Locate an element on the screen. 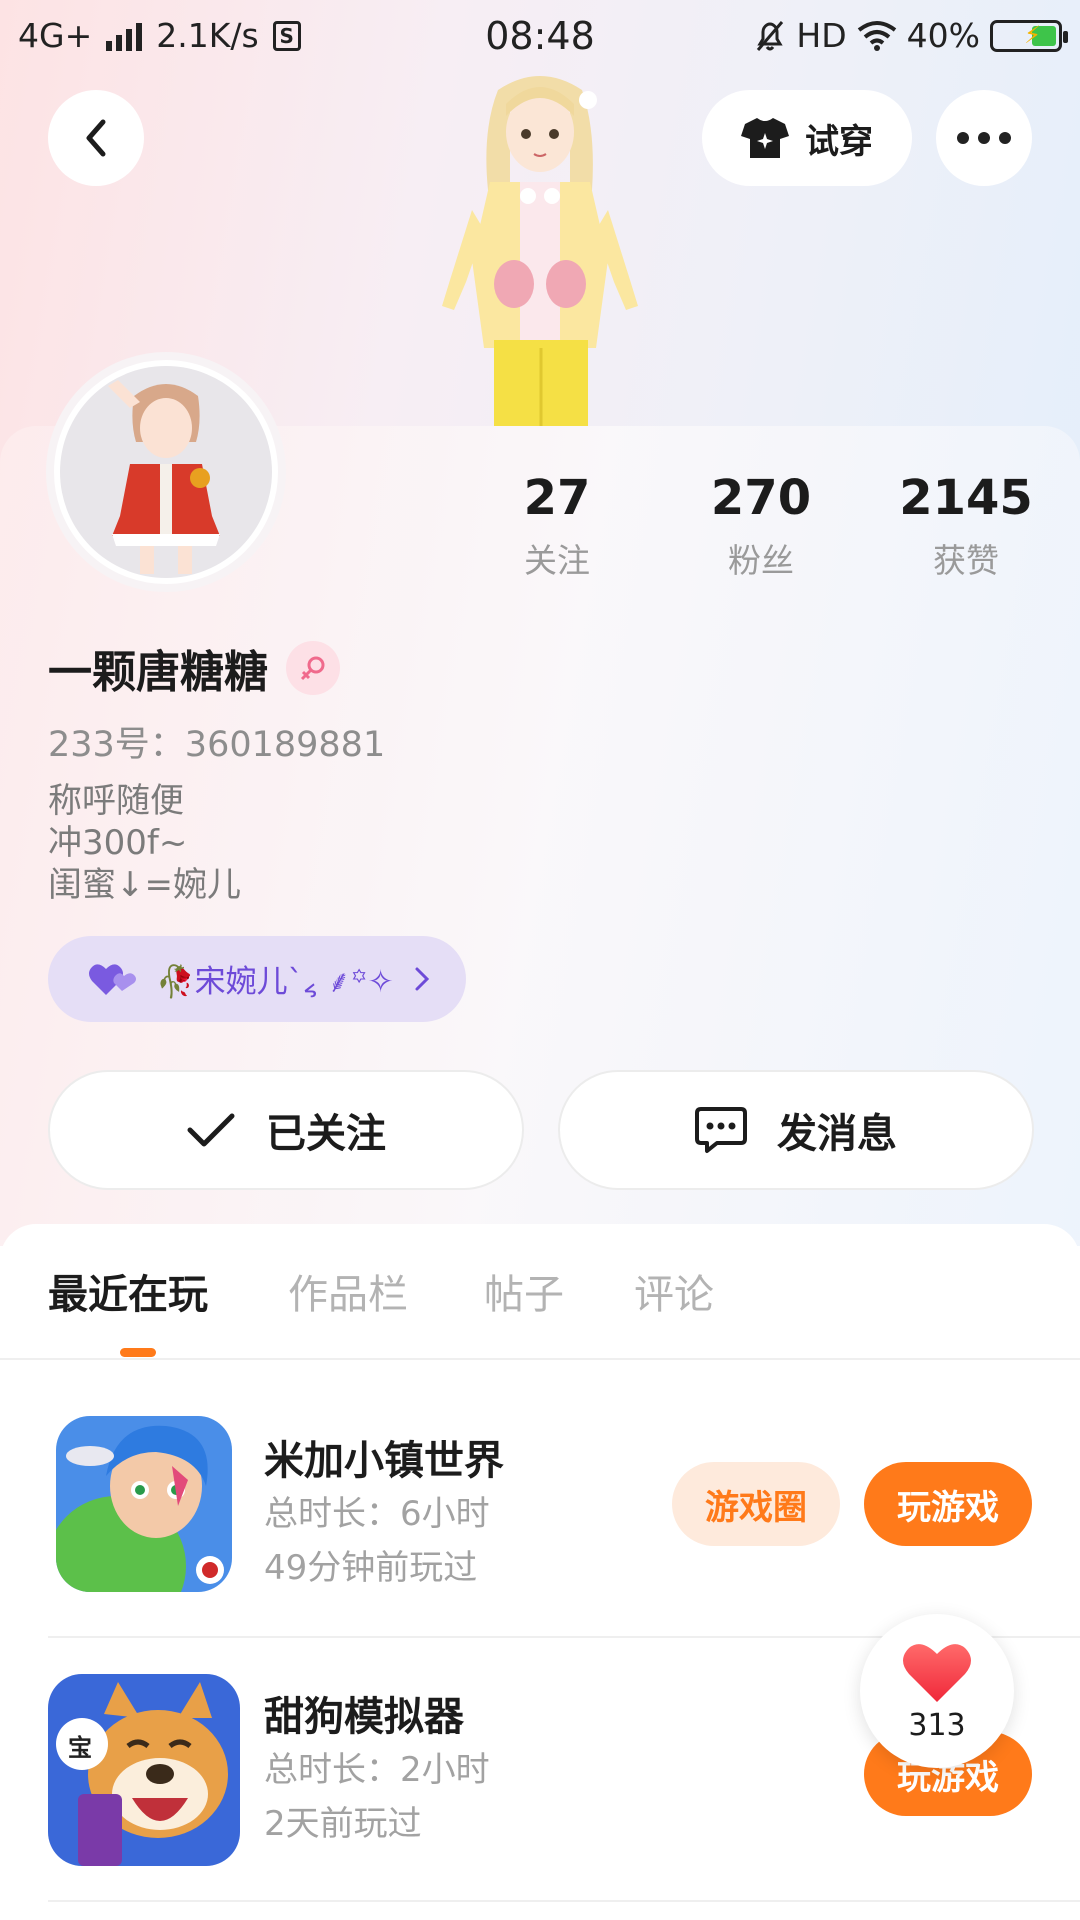 The width and height of the screenshot is (1080, 1920). cp-relation-tag: 🥀宋婉儿ˋ៹ ⸙꙳✧ is located at coordinates (257, 979).